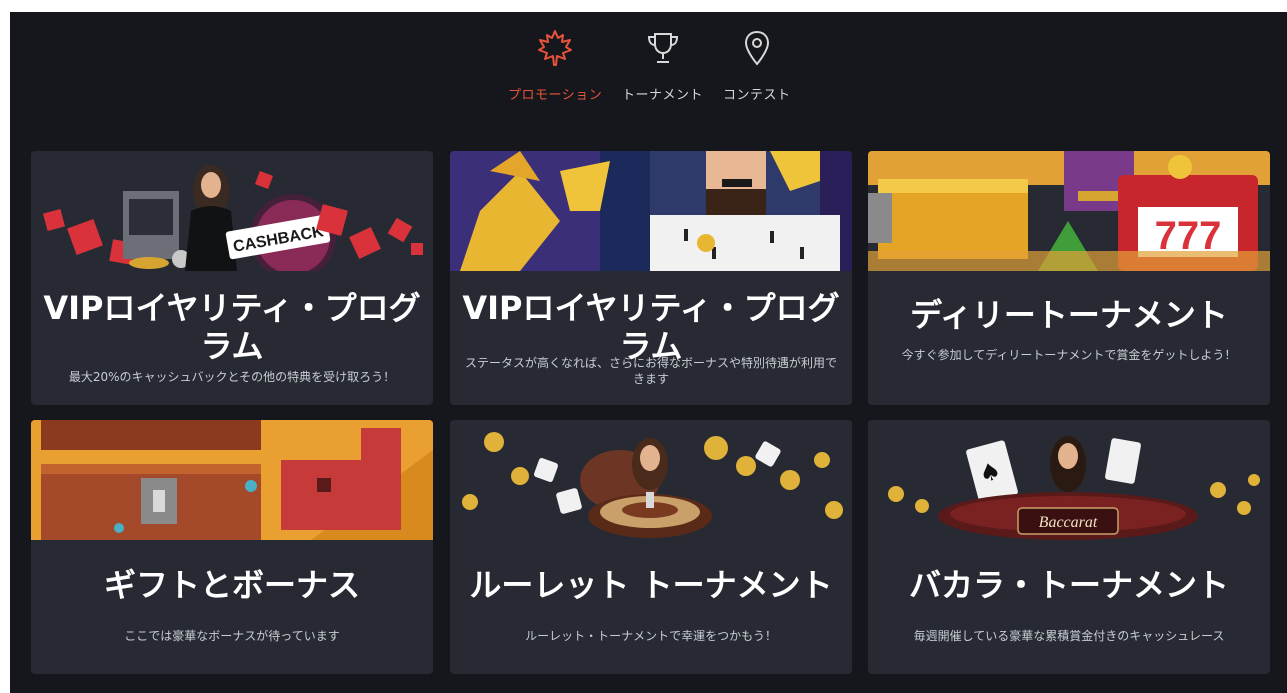 This screenshot has height=693, width=1287. I want to click on card-title: ディリートーナメント, so click(1069, 315).